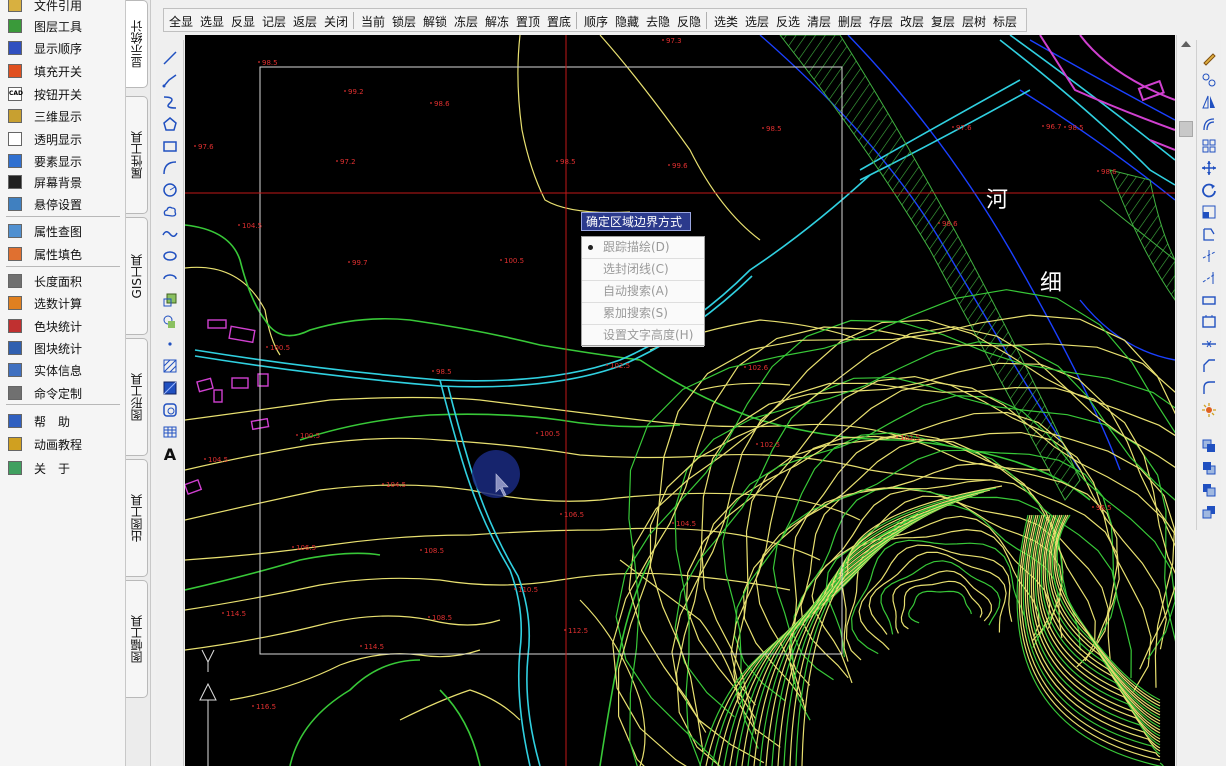  I want to click on toolbar-button: 解锁, so click(435, 21).